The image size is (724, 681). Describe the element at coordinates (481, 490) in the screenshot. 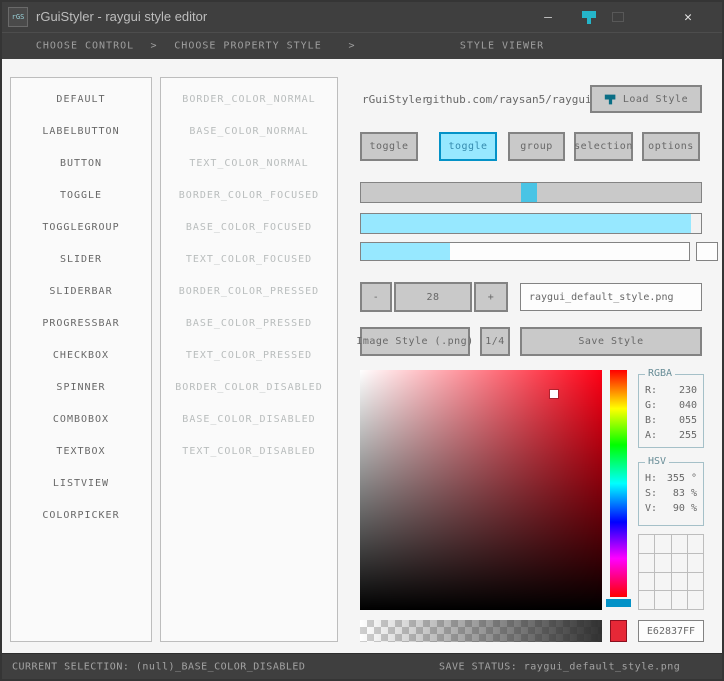

I see `color-saturation-value-area` at that location.